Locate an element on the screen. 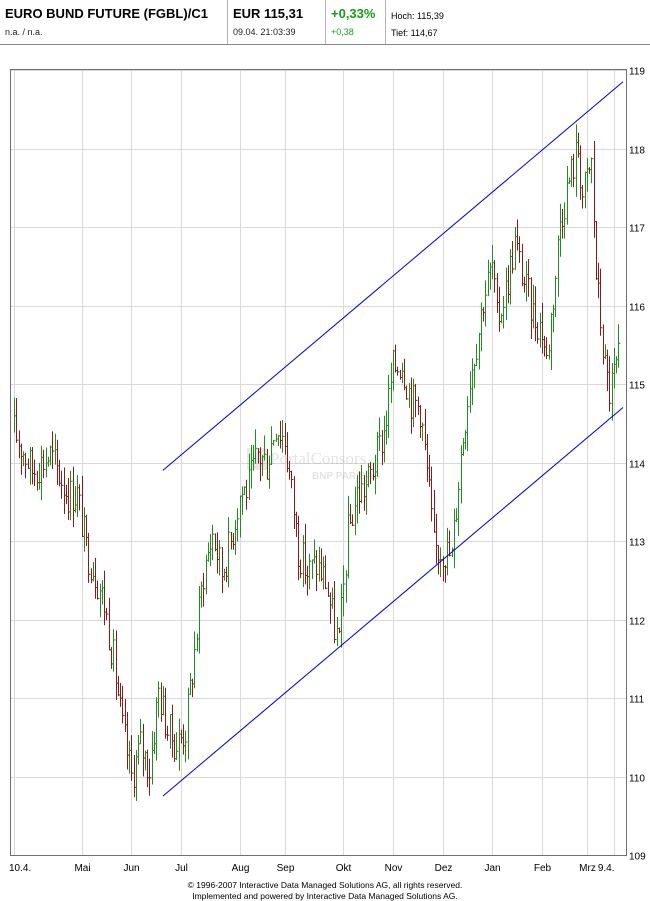 The height and width of the screenshot is (901, 650). y-tick-label: 118 is located at coordinates (637, 151).